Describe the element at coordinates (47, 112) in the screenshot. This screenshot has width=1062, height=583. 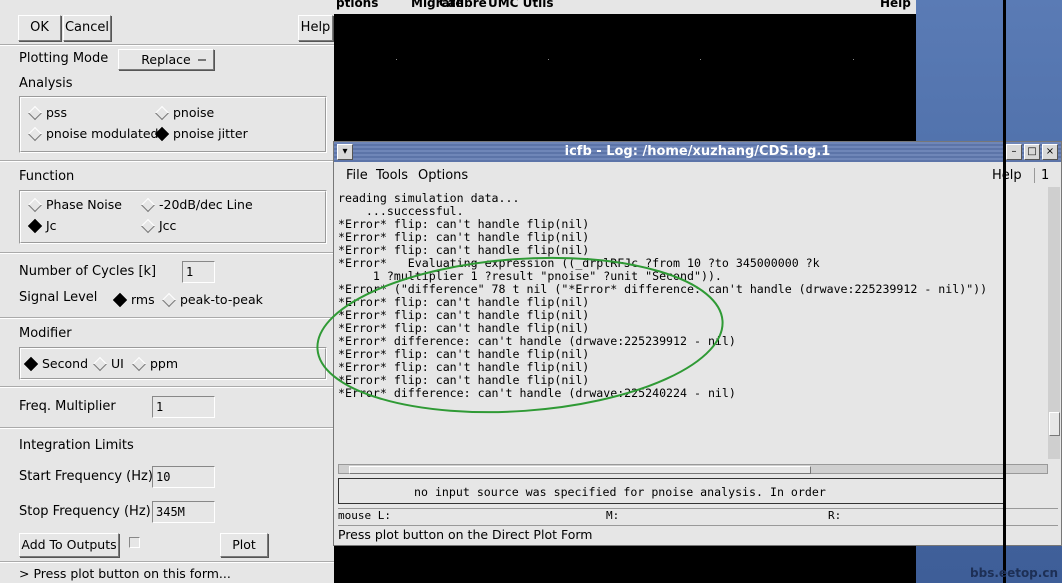
I see `analysis-pss-radio: pss` at that location.